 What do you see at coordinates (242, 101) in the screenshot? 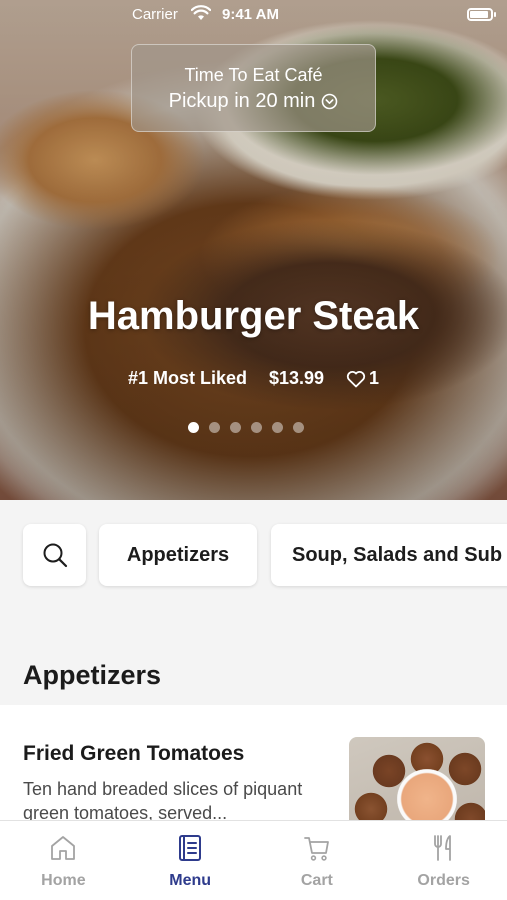
I see `pickup-eta-label: Pickup in 20 min` at bounding box center [242, 101].